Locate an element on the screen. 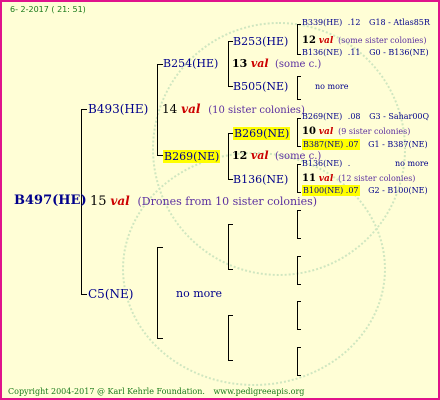 This screenshot has width=440, height=400. root-queen-id: B497(HE) is located at coordinates (50, 200).